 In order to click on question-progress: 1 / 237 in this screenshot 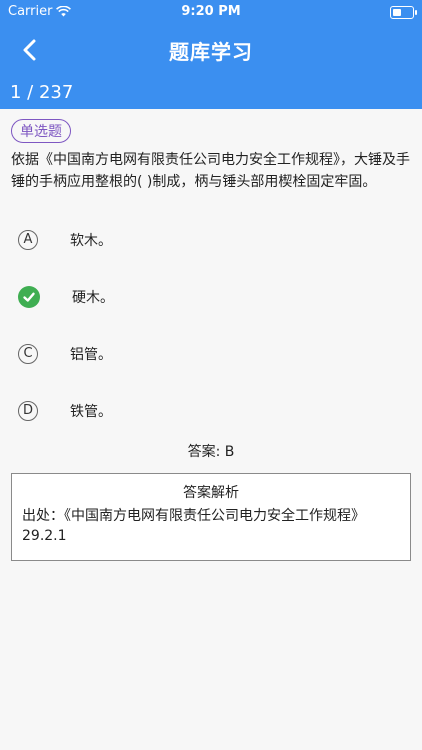, I will do `click(42, 92)`.